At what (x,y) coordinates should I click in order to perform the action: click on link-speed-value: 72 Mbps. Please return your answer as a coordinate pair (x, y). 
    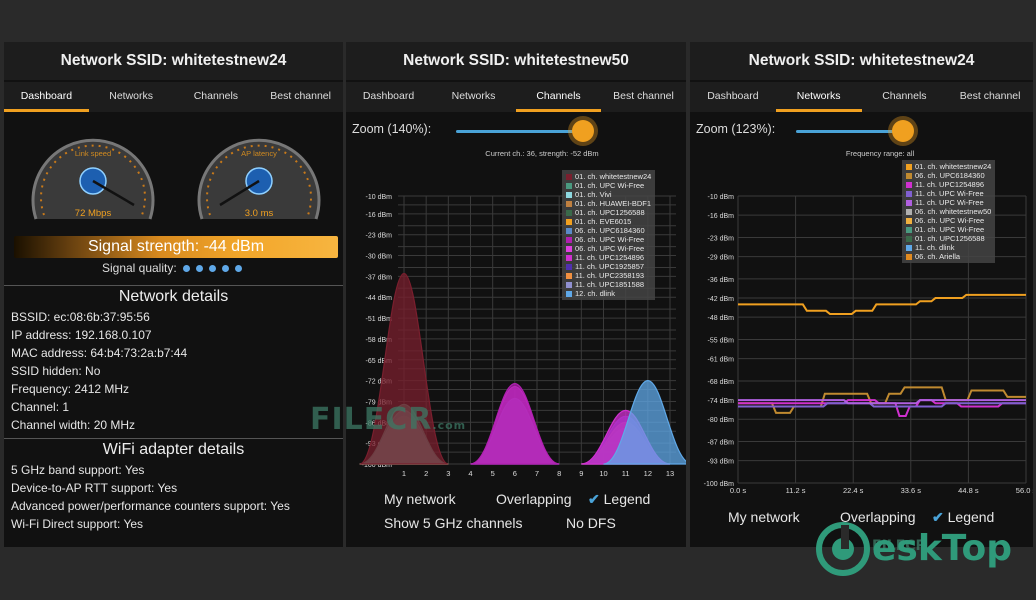
    Looking at the image, I should click on (93, 213).